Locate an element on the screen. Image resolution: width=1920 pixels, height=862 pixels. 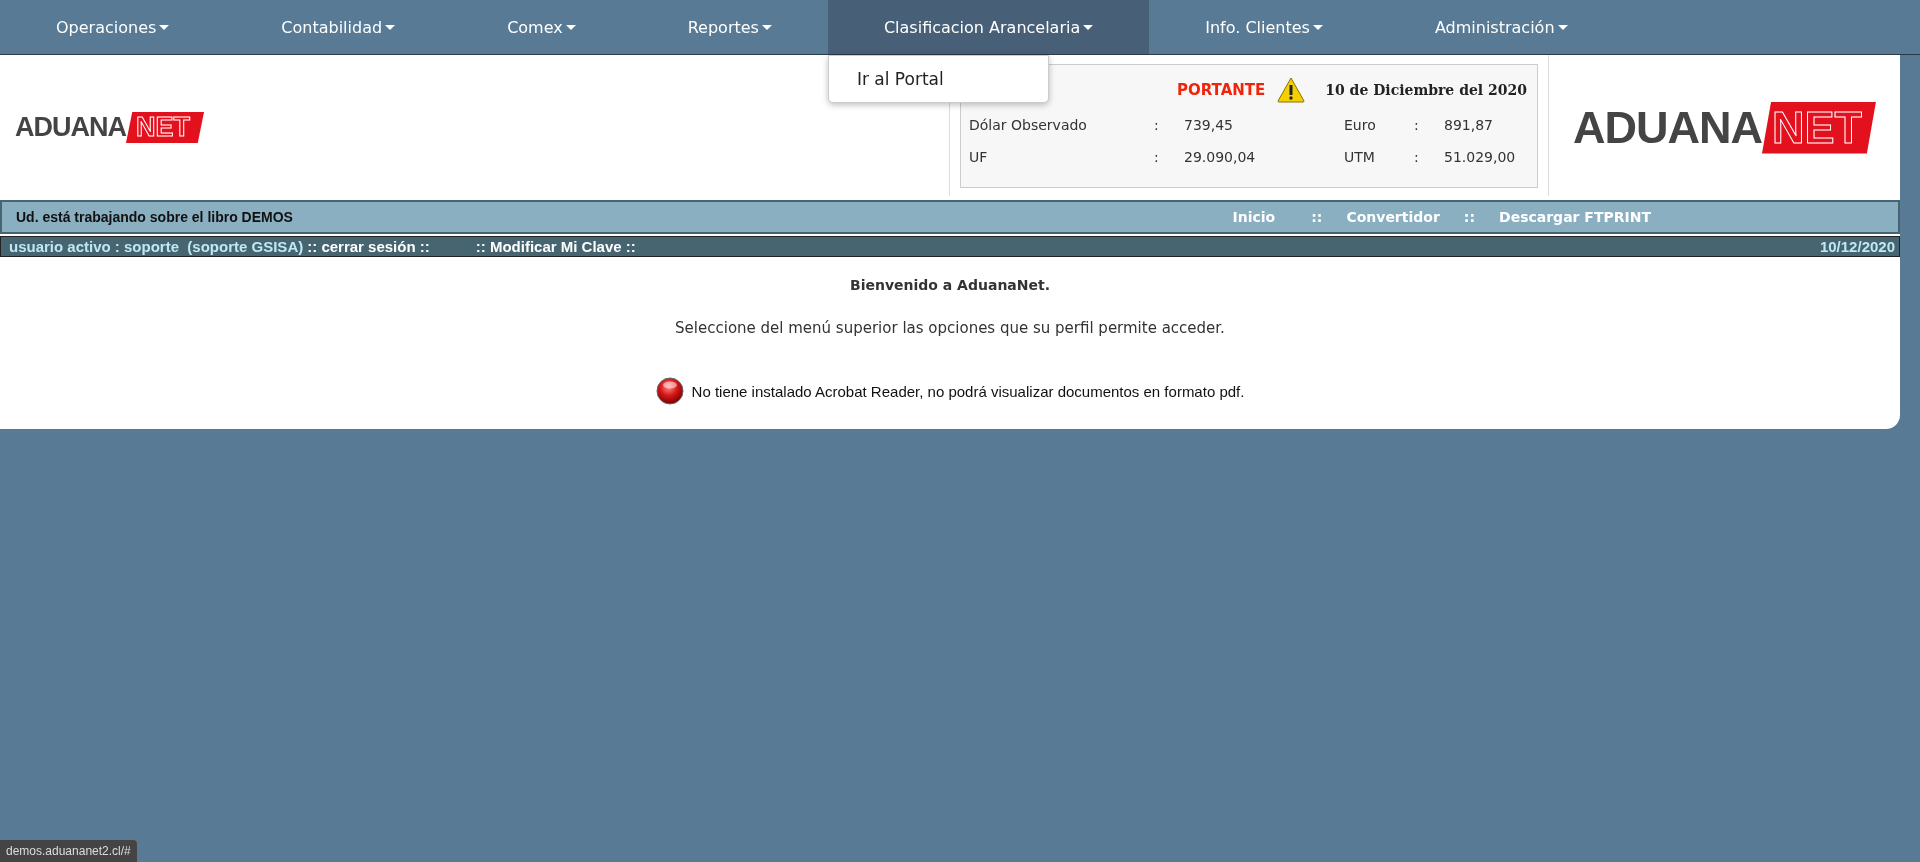
active-user-text: usuario activo : soporte (soporte GSISA) is located at coordinates (156, 246).